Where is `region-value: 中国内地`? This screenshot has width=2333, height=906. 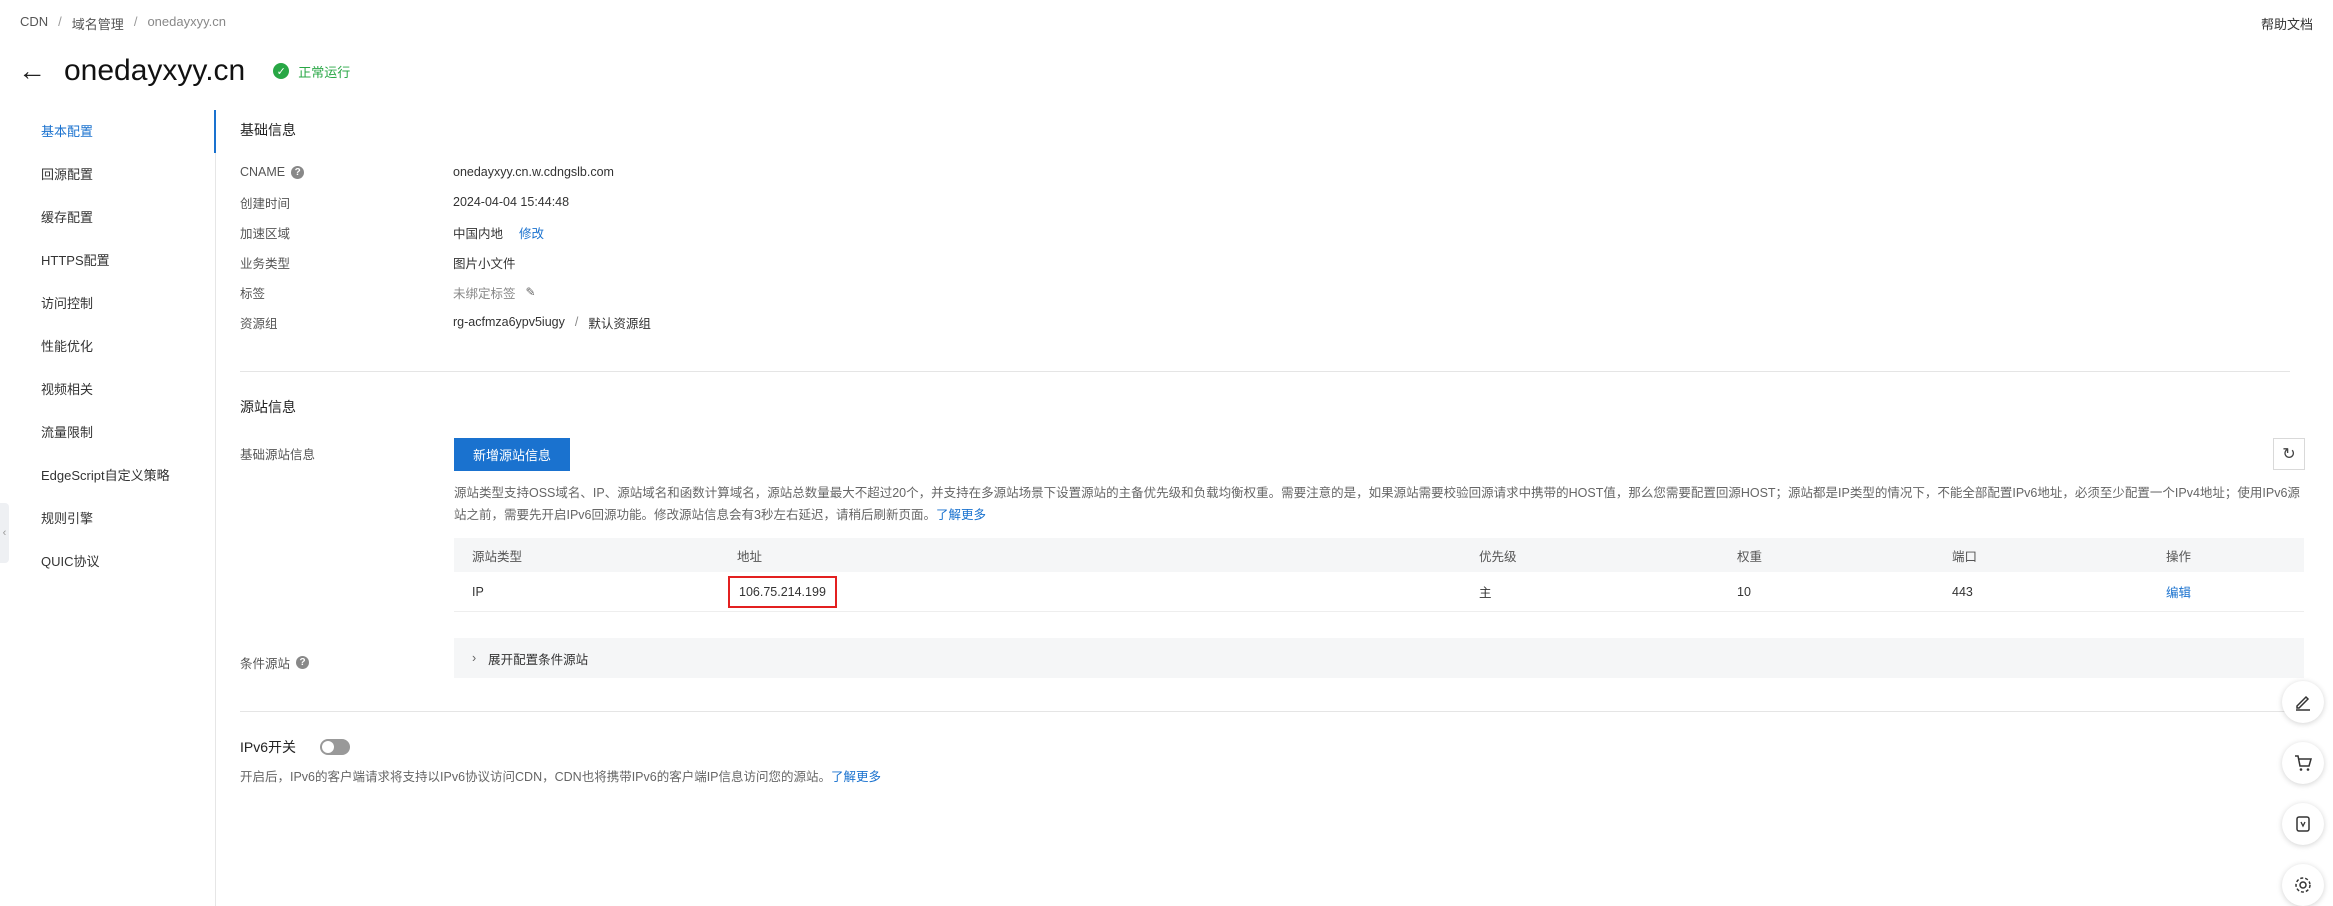
region-value: 中国内地 is located at coordinates (478, 233).